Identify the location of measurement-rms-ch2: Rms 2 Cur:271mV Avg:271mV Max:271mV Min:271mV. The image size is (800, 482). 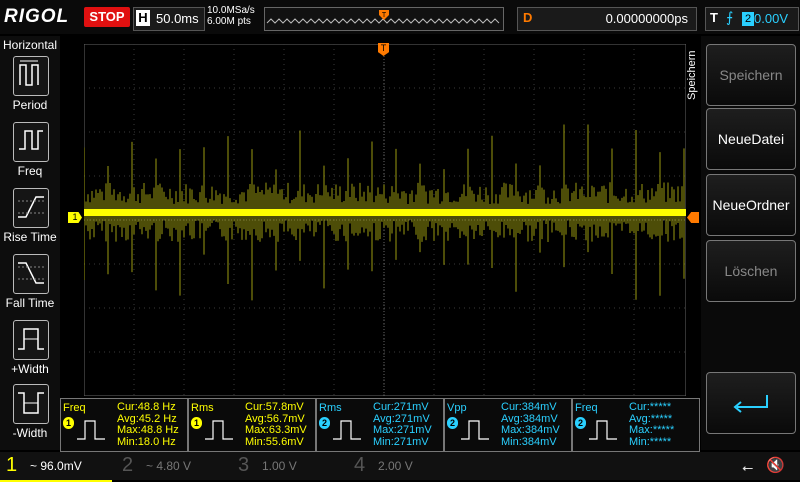
(380, 425).